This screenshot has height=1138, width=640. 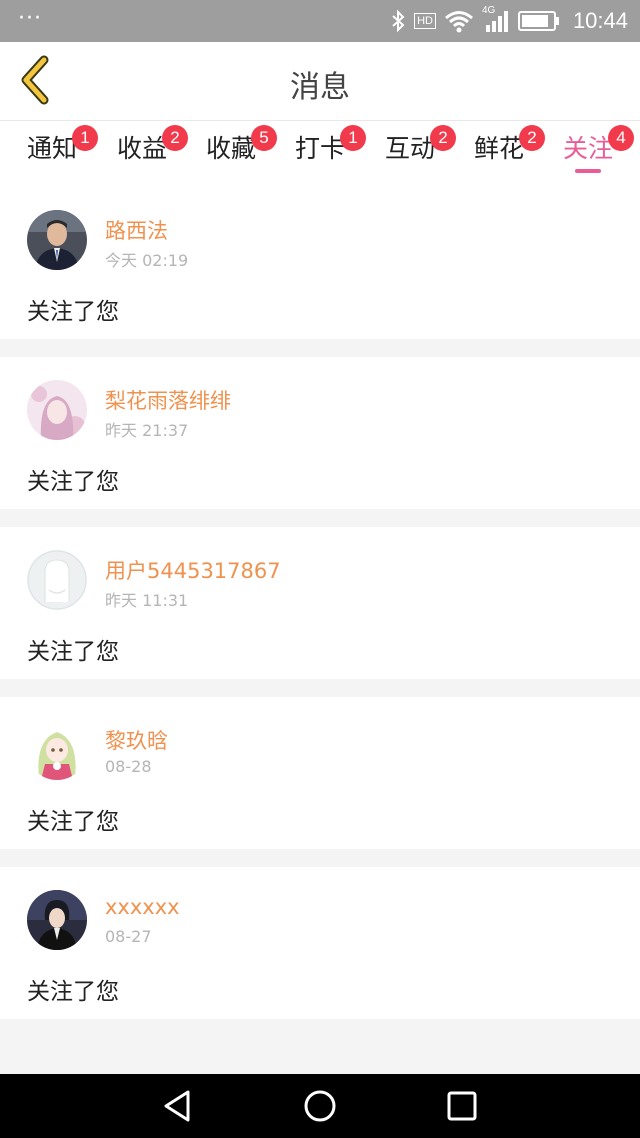 I want to click on tab-label: 鲜花, so click(x=498, y=148).